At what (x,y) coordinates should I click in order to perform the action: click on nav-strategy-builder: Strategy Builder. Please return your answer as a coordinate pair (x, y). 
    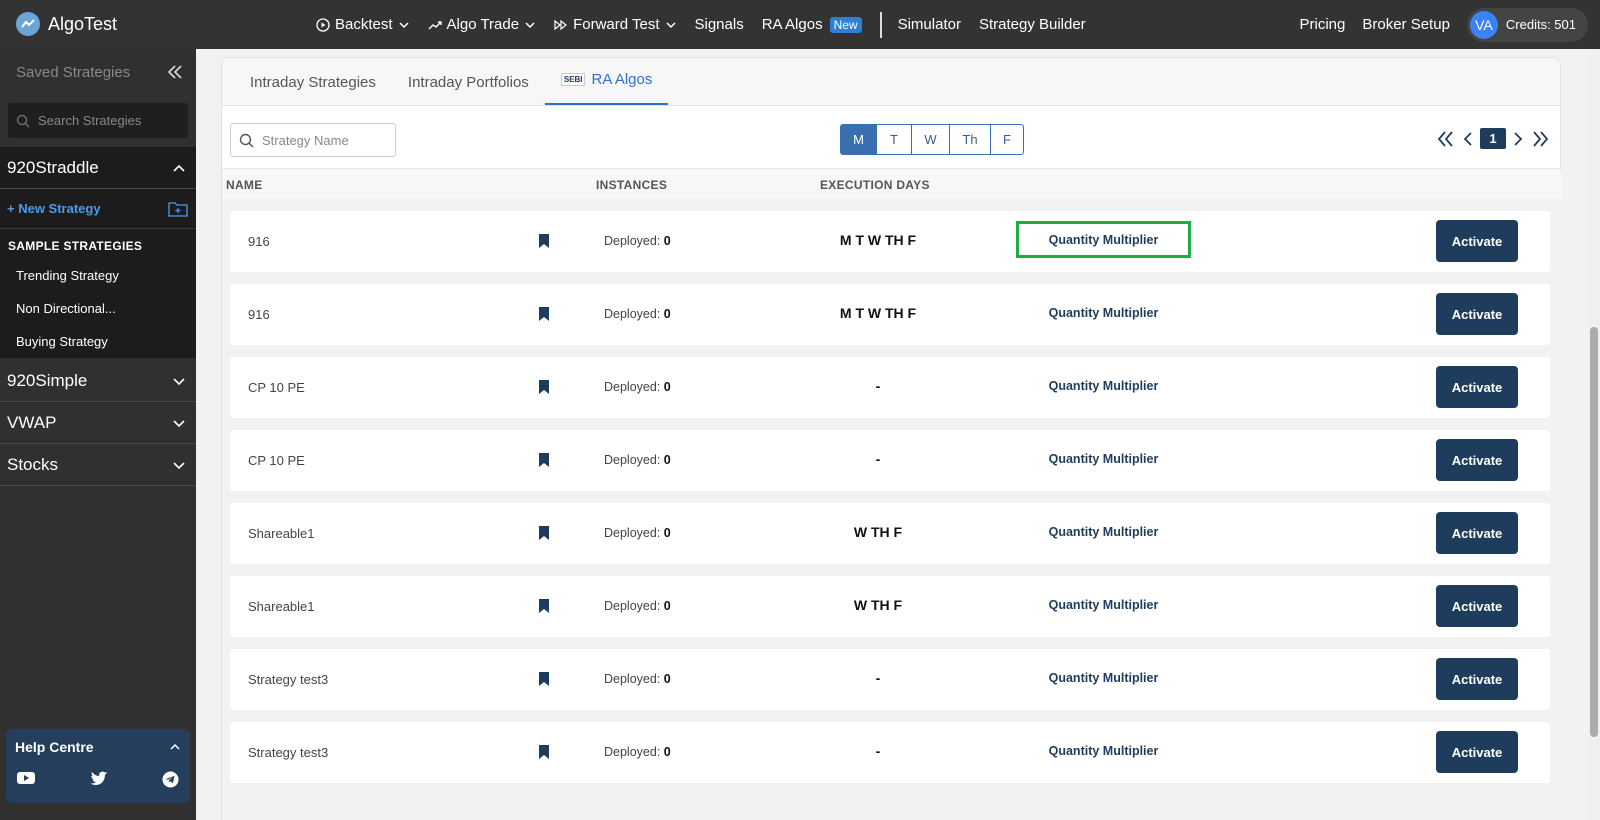
    Looking at the image, I should click on (1032, 24).